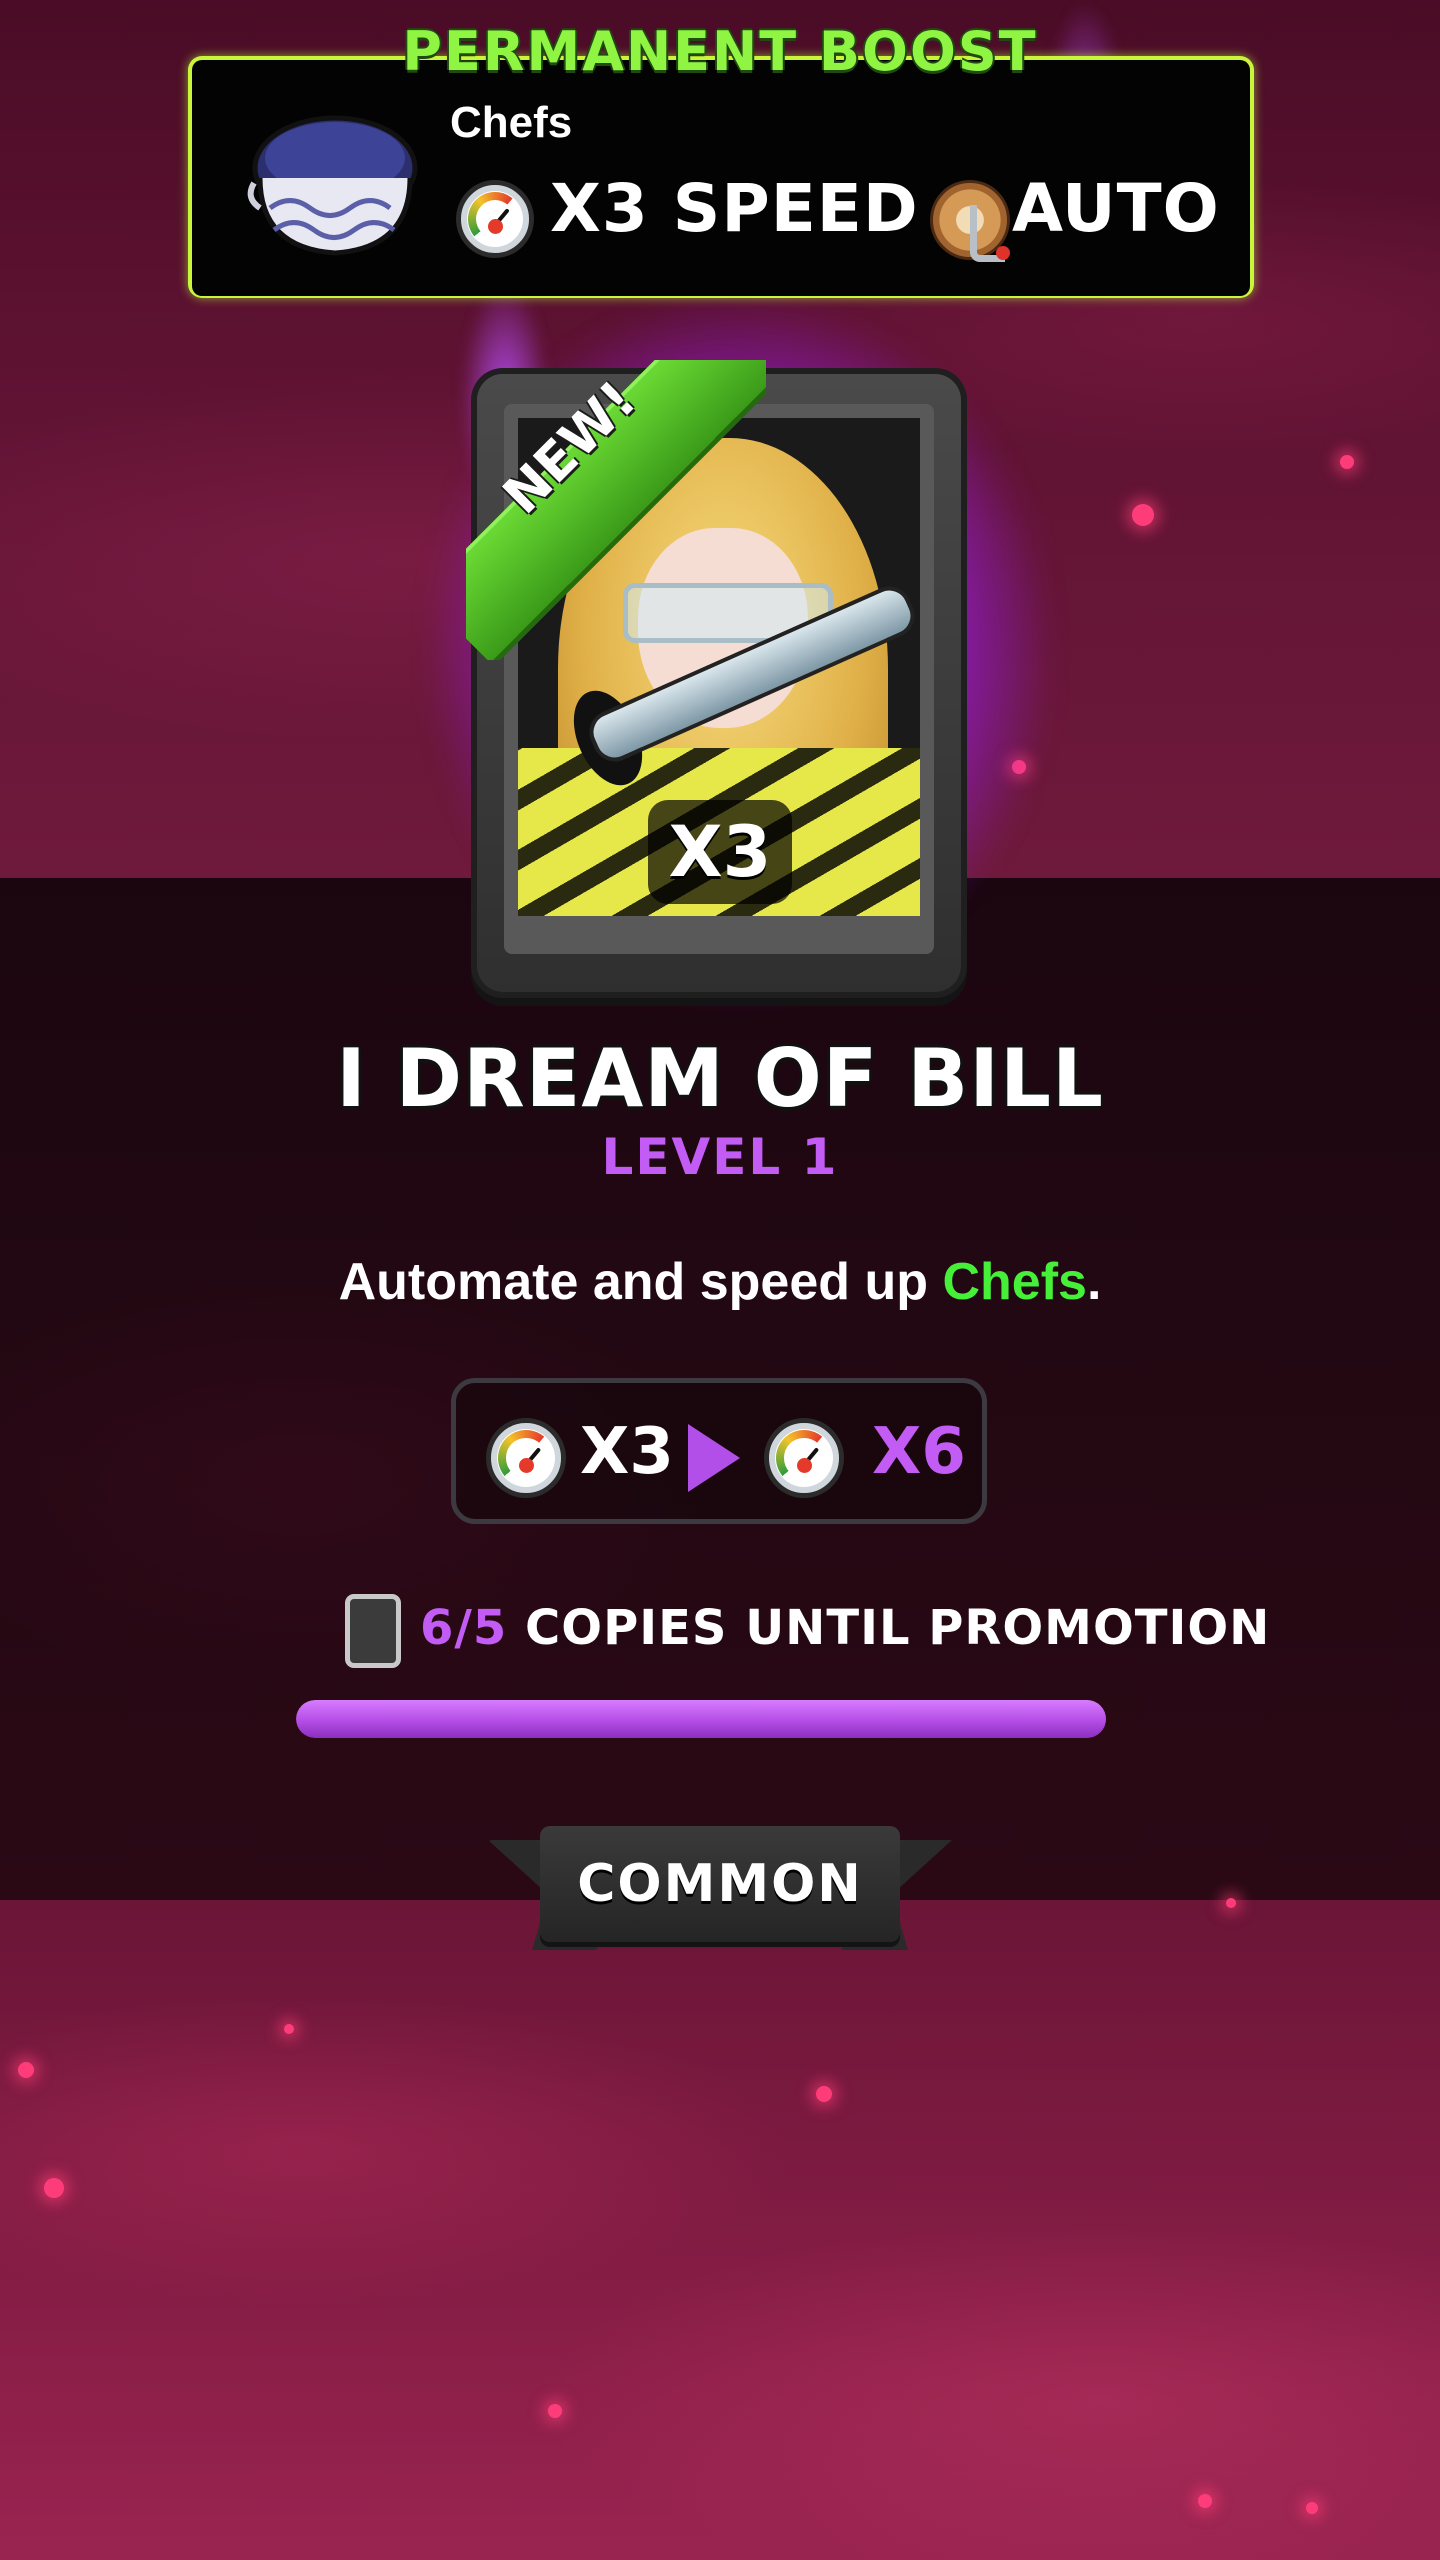 The width and height of the screenshot is (1440, 2560). What do you see at coordinates (845, 1628) in the screenshot?
I see `copies-progress-label: 6/5 COPIES UNTIL PROMOTION` at bounding box center [845, 1628].